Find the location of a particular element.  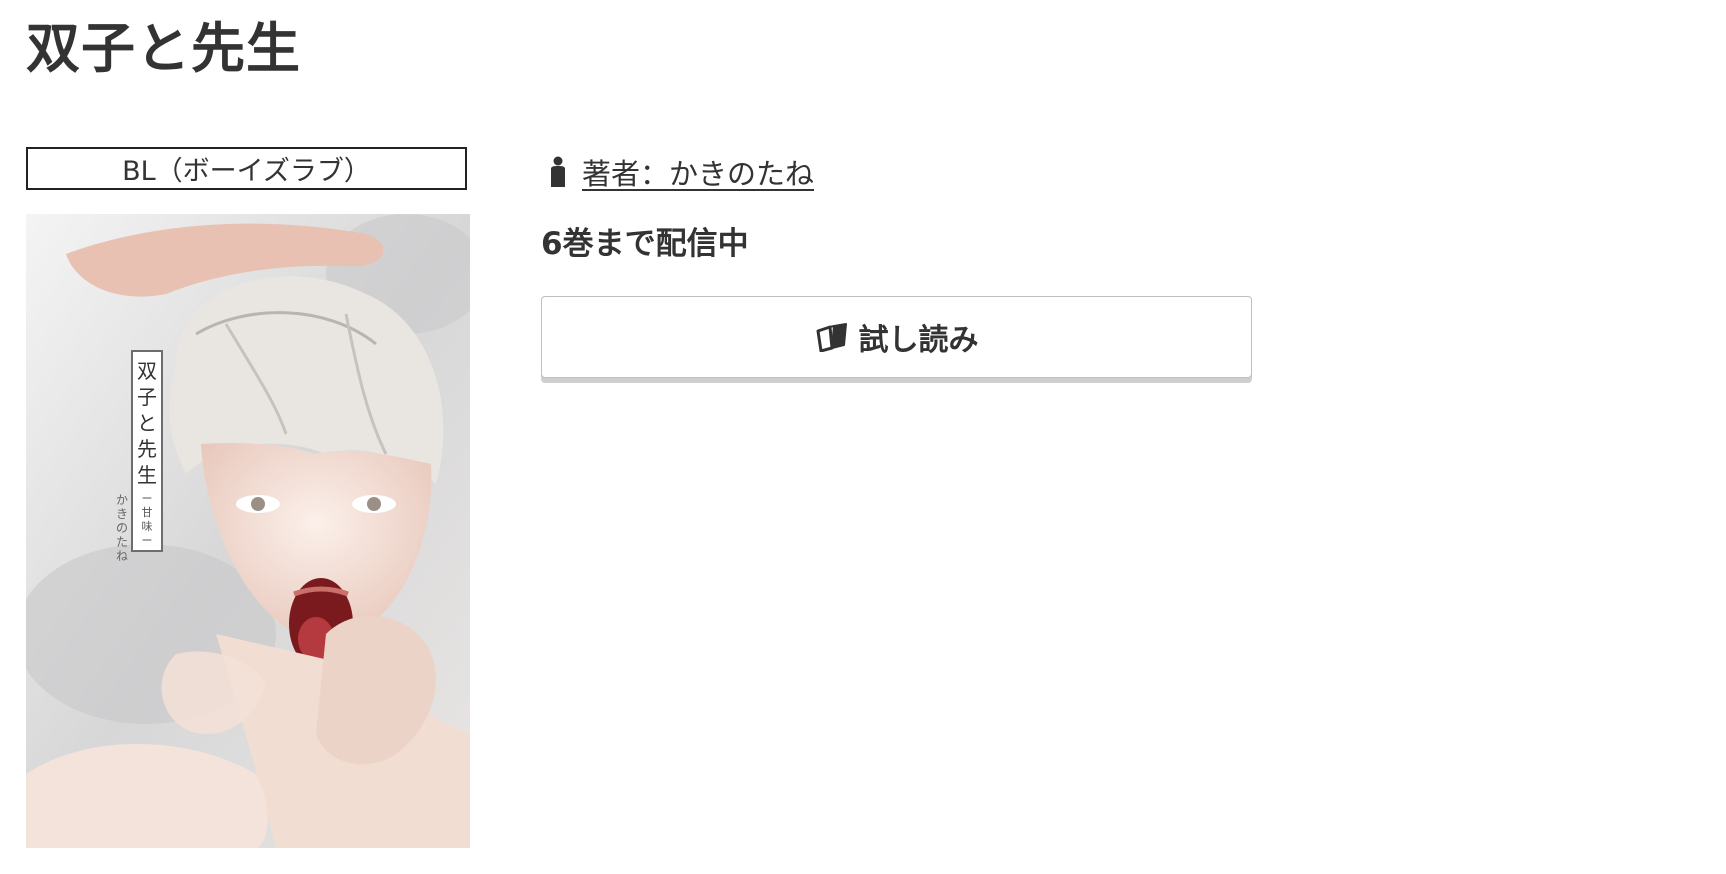

genre-tag: BL（ボーイズラブ） is located at coordinates (246, 168).